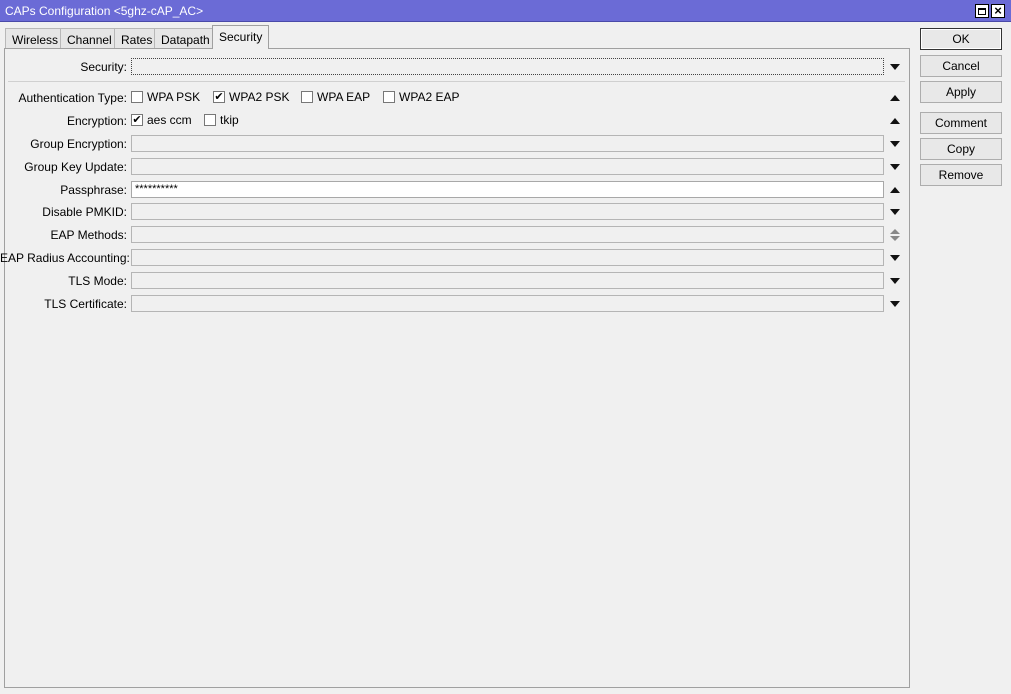 This screenshot has width=1011, height=694. Describe the element at coordinates (161, 120) in the screenshot. I see `aes-ccm-checkbox: ✔ aes ccm` at that location.